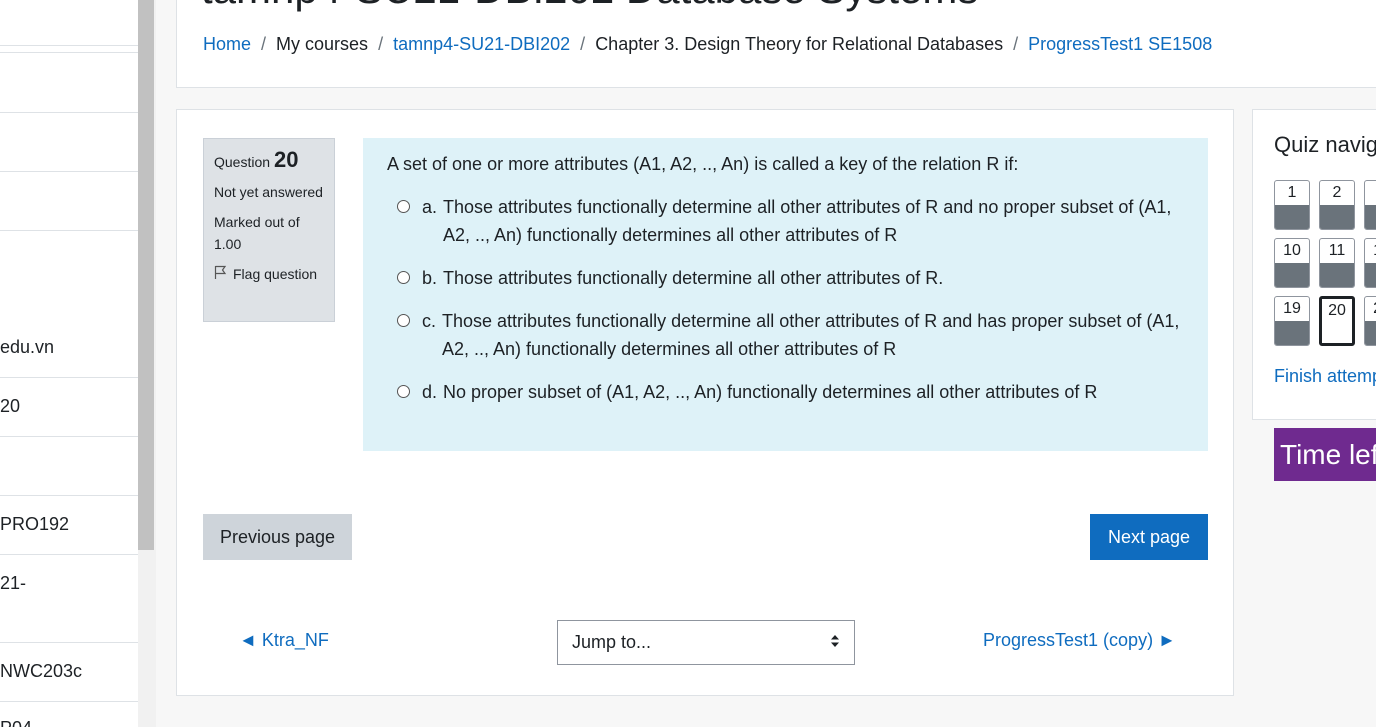 The width and height of the screenshot is (1376, 727). What do you see at coordinates (1370, 193) in the screenshot?
I see `quiz-nav-number: 3` at bounding box center [1370, 193].